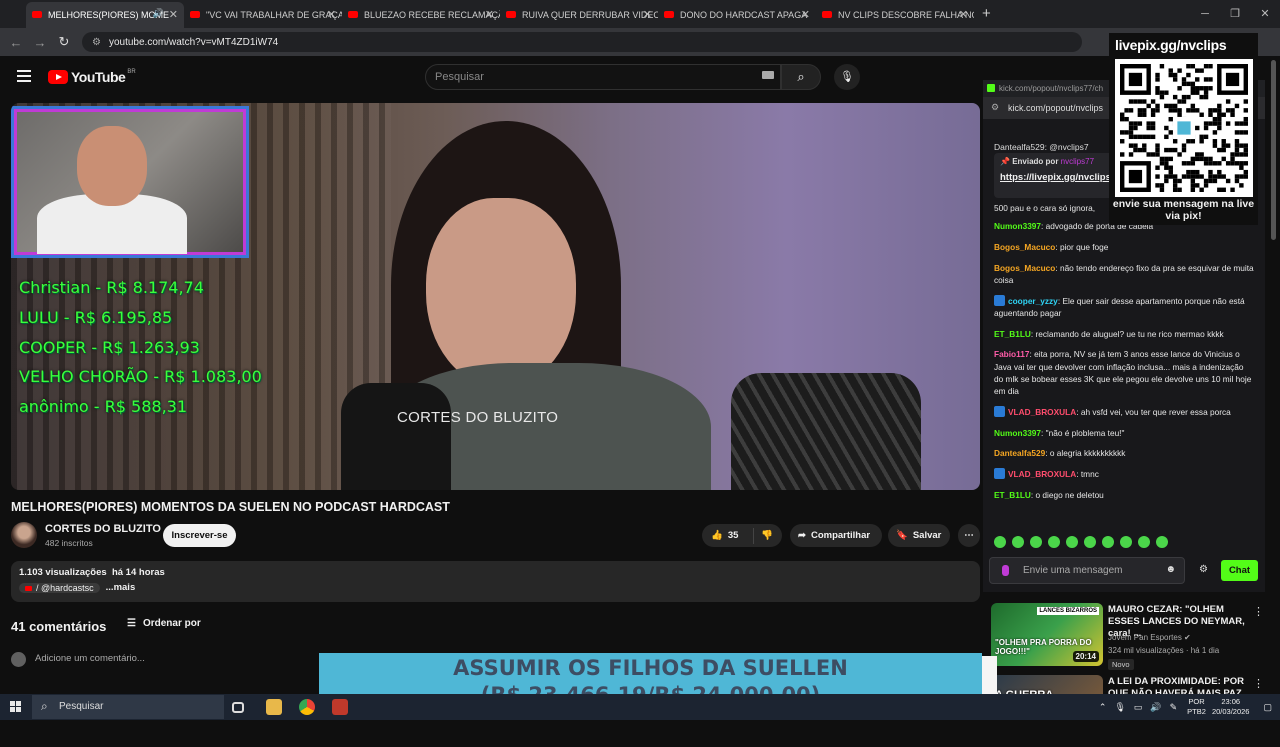 The height and width of the screenshot is (747, 1280). I want to click on language-indicator: POR PTB2, so click(1196, 707).